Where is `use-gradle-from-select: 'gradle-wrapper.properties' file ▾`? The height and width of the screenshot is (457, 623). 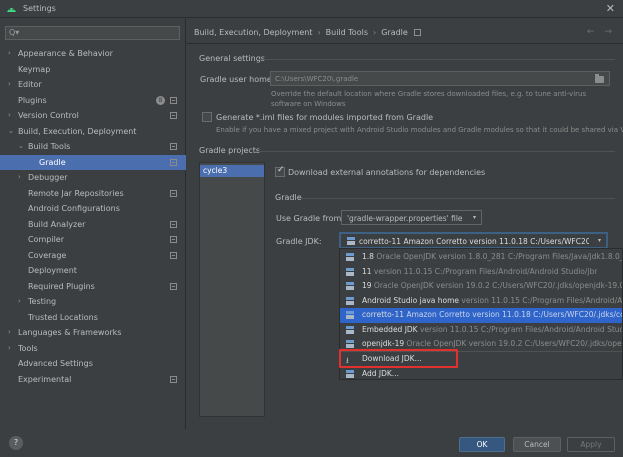
use-gradle-from-select: 'gradle-wrapper.properties' file ▾ is located at coordinates (411, 217).